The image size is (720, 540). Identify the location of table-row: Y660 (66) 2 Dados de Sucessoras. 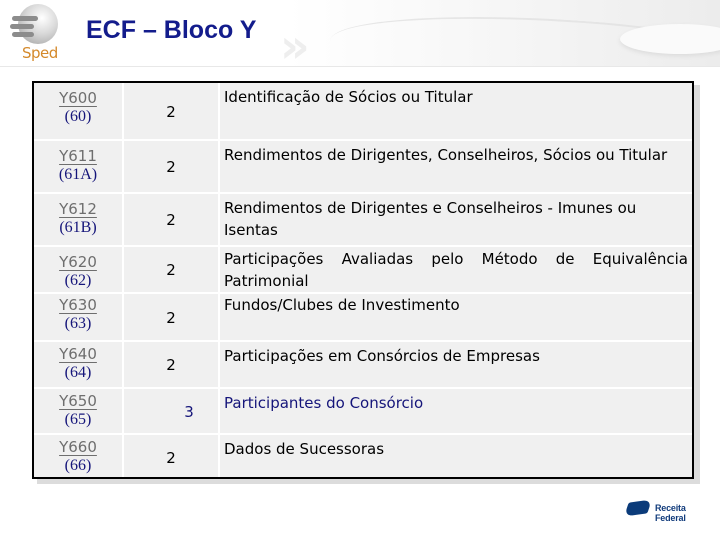
(363, 455).